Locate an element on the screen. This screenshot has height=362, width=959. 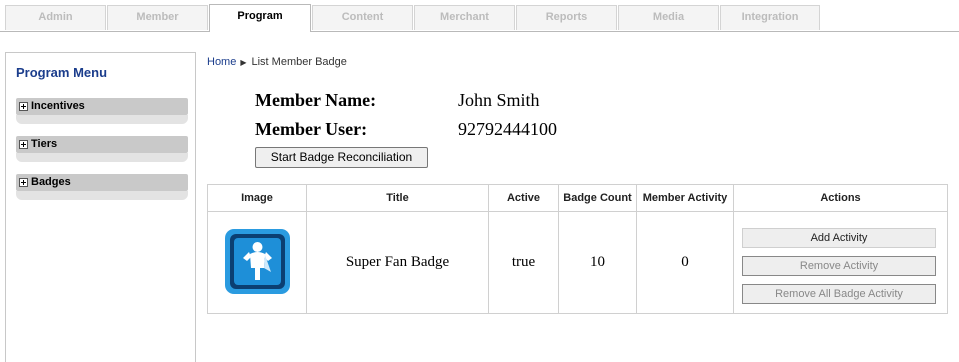
column-header-actions: Actions is located at coordinates (840, 198).